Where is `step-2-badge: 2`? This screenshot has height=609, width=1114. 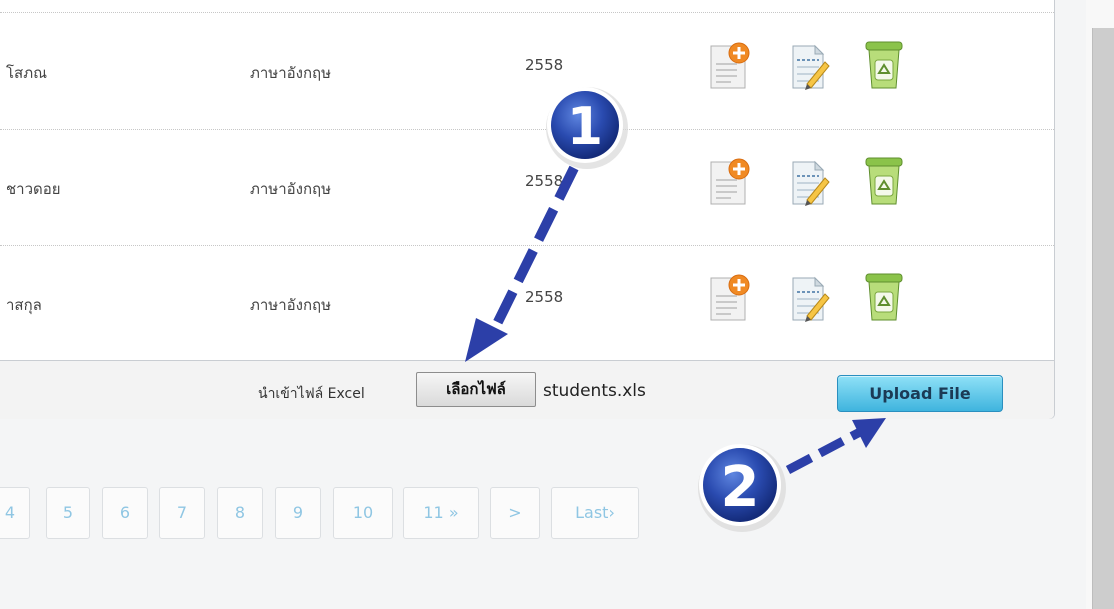 step-2-badge: 2 is located at coordinates (742, 488).